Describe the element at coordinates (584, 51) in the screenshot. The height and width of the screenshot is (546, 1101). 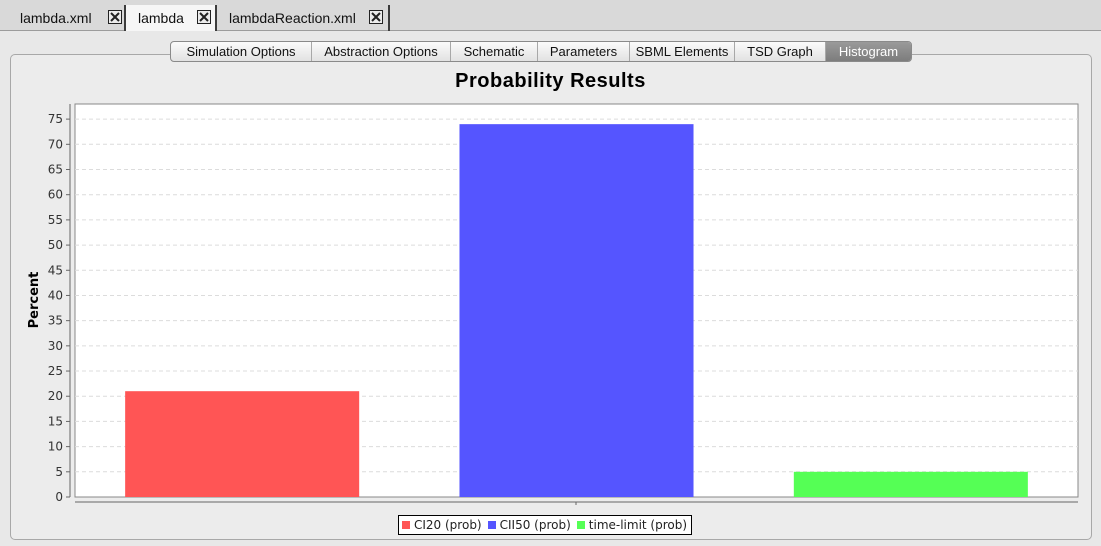
I see `tab-parameters: Parameters` at that location.